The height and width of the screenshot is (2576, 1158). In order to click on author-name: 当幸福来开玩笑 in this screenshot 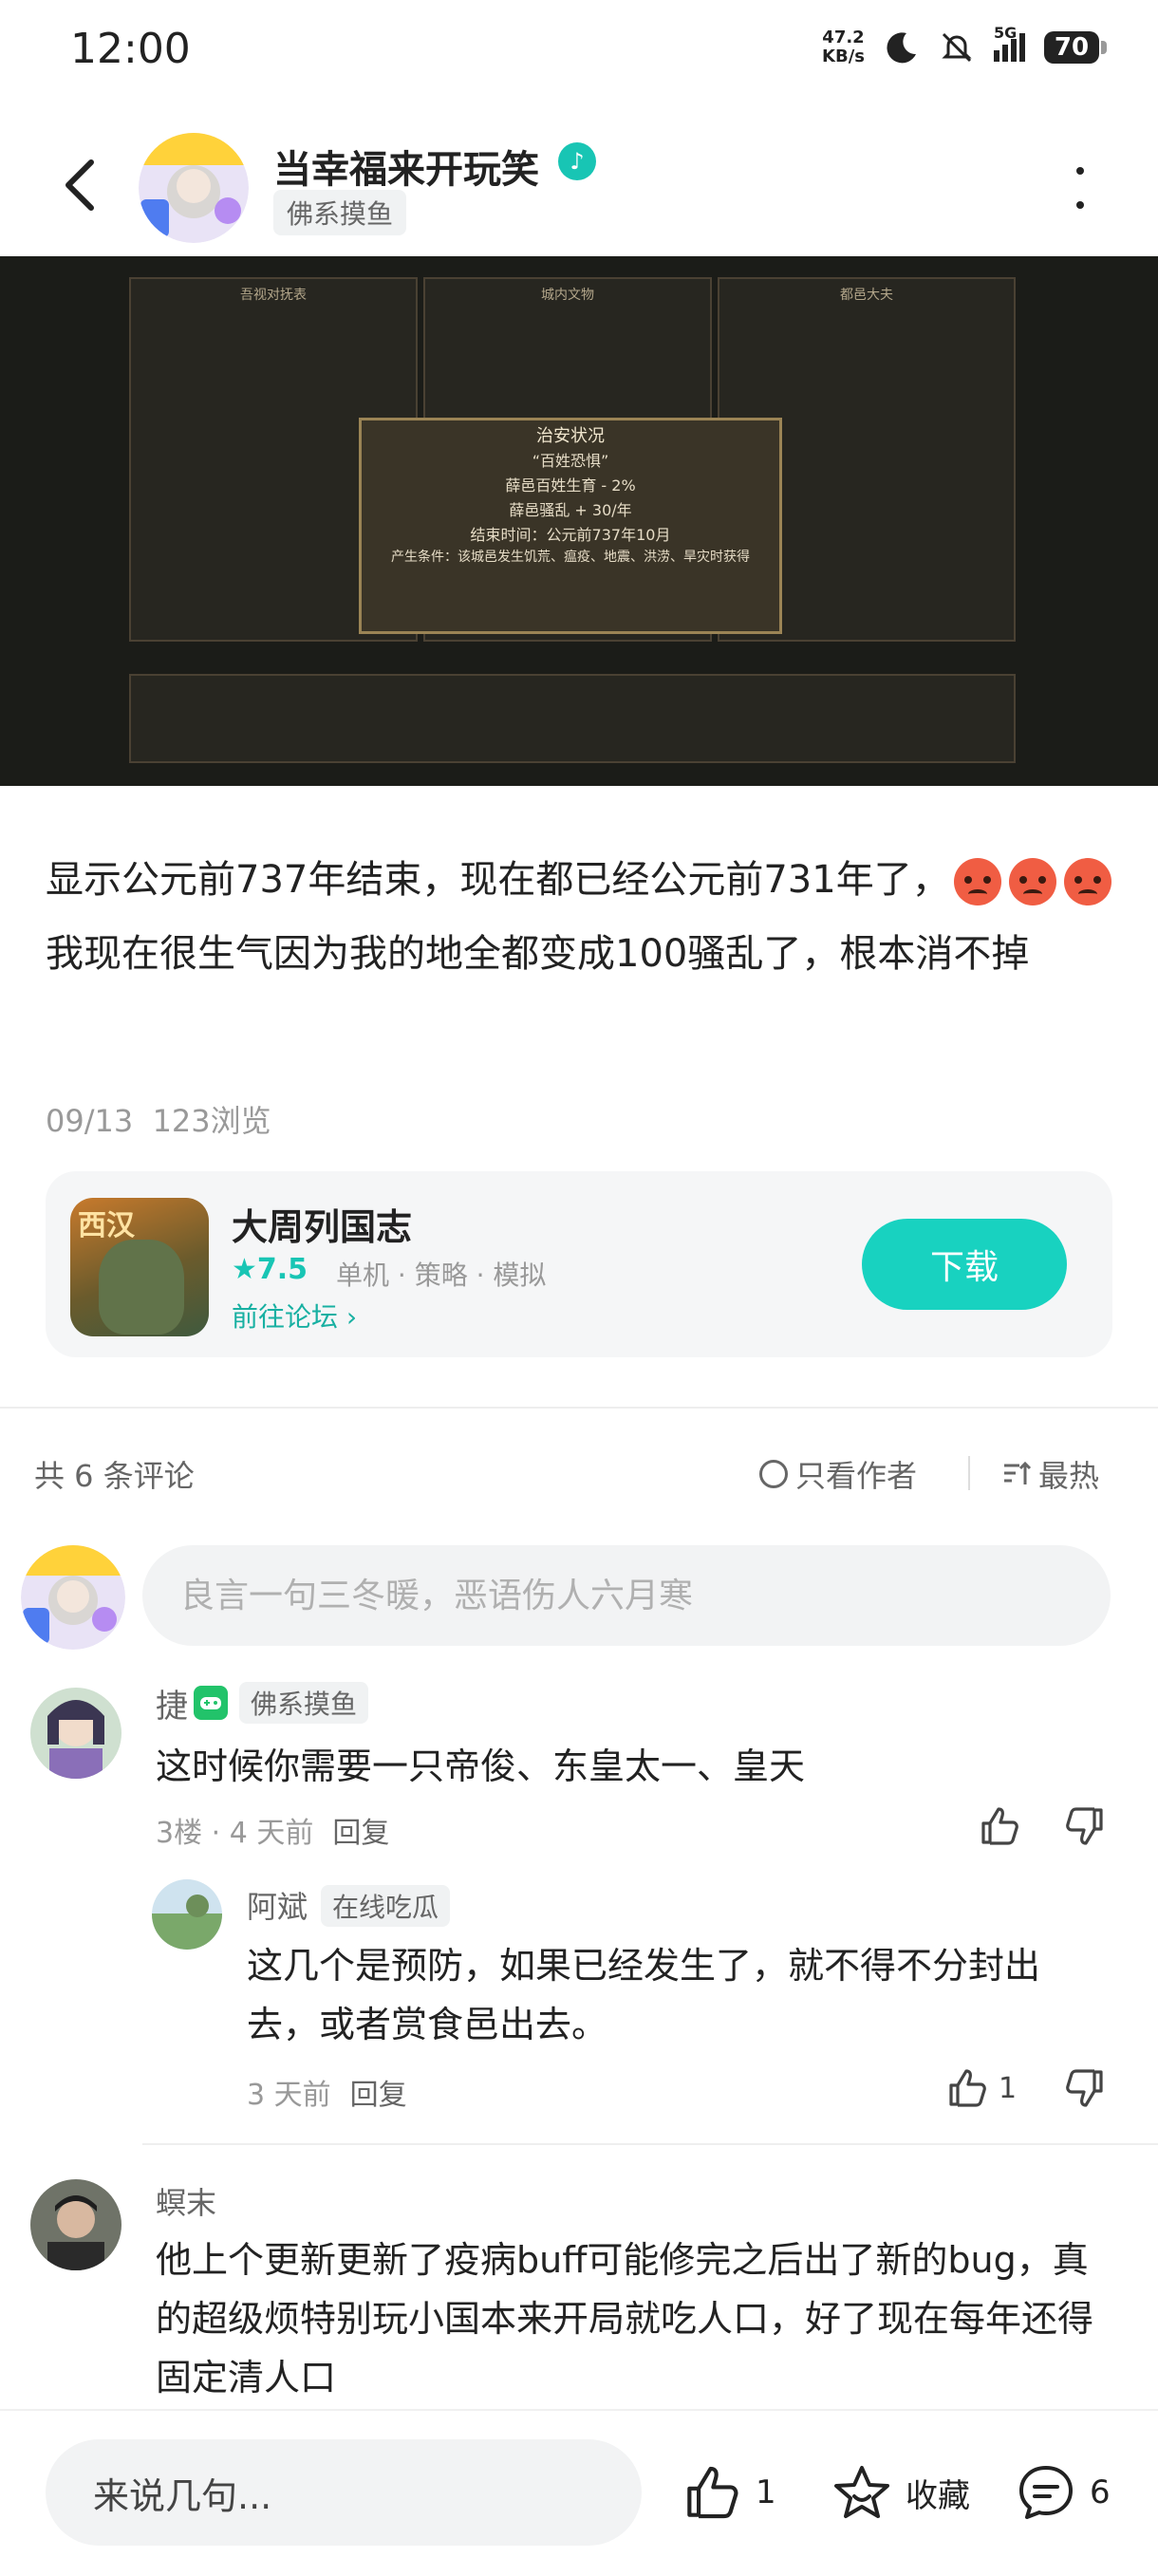, I will do `click(406, 166)`.